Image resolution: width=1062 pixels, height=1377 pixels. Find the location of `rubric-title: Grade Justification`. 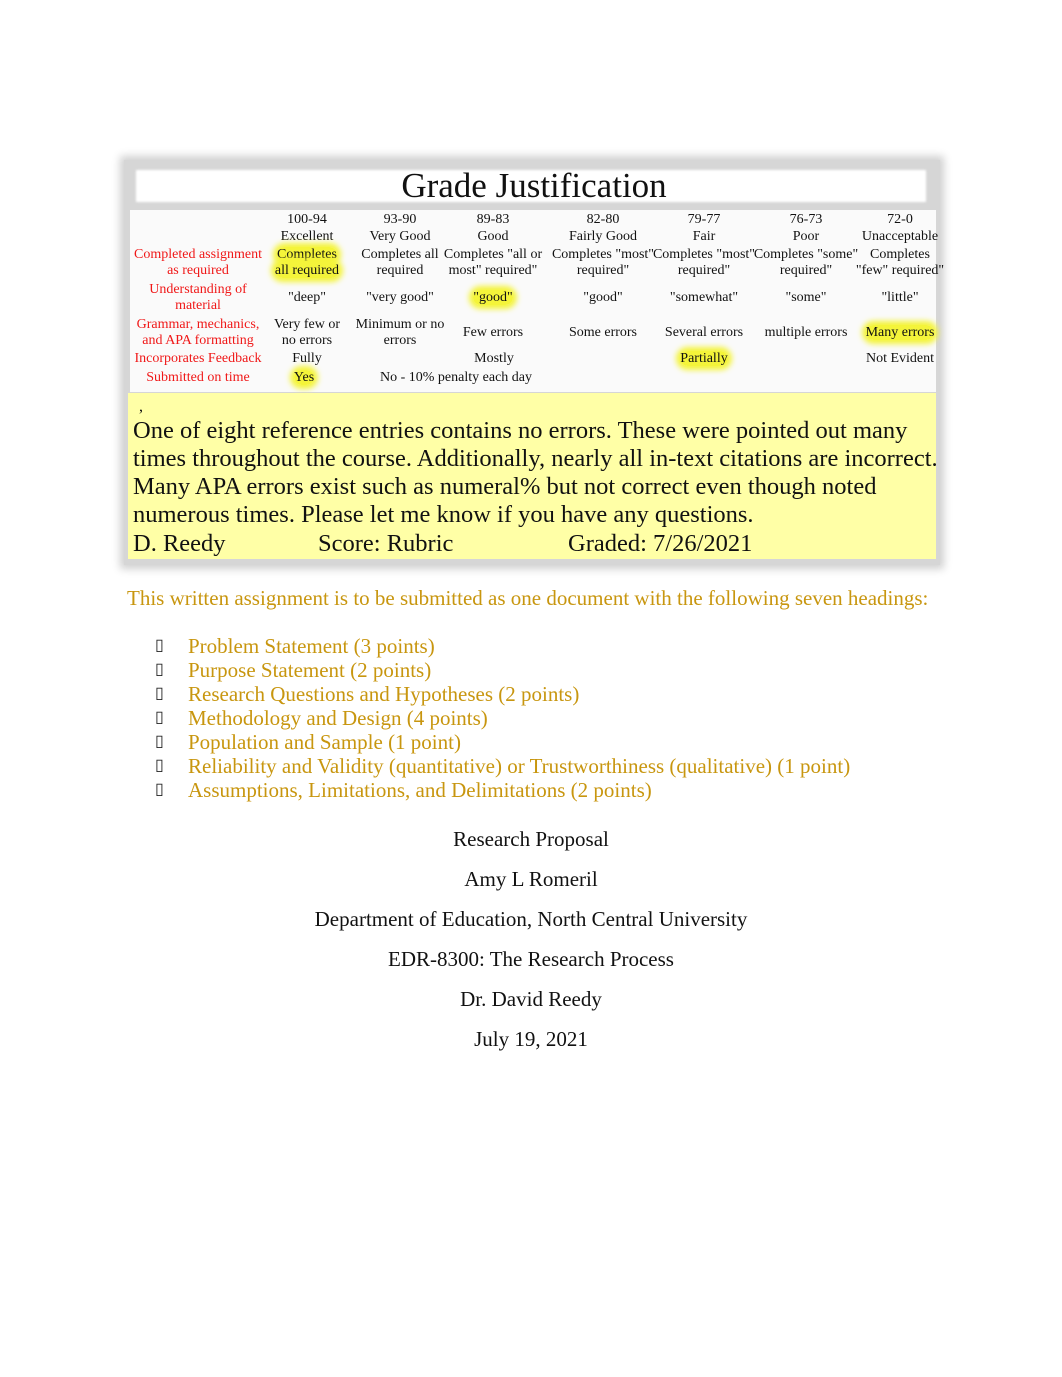

rubric-title: Grade Justification is located at coordinates (534, 185).